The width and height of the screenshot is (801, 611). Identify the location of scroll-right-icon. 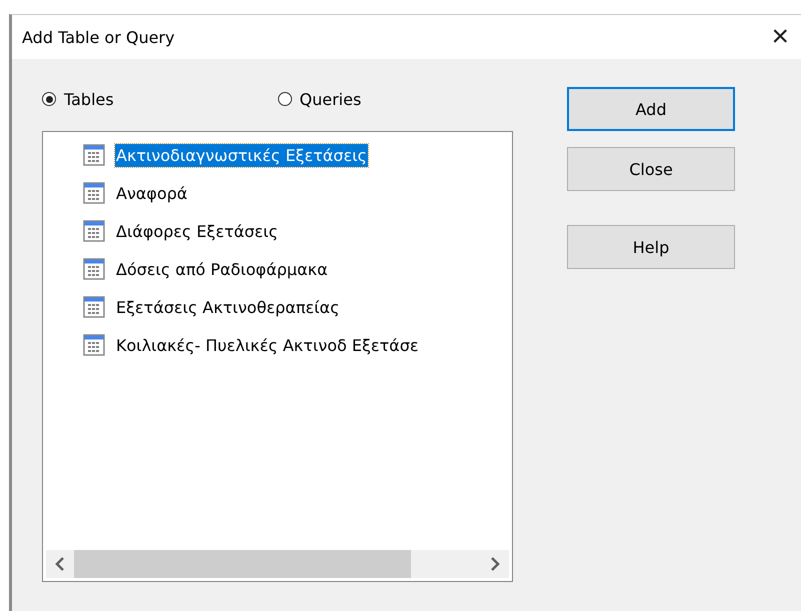
(495, 564).